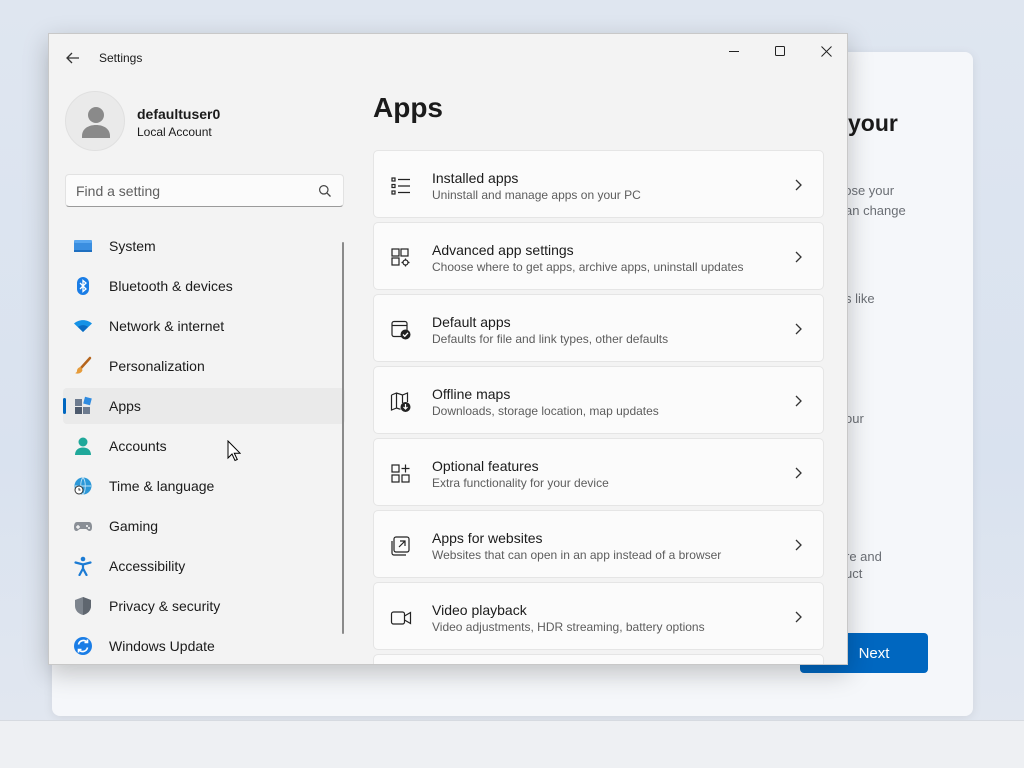 This screenshot has width=1024, height=768. I want to click on sidebar-item-accessibility: Accessibility, so click(204, 566).